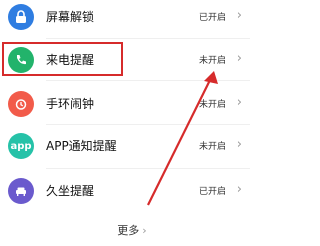 This screenshot has height=246, width=320. I want to click on highlight-box, so click(62, 59).